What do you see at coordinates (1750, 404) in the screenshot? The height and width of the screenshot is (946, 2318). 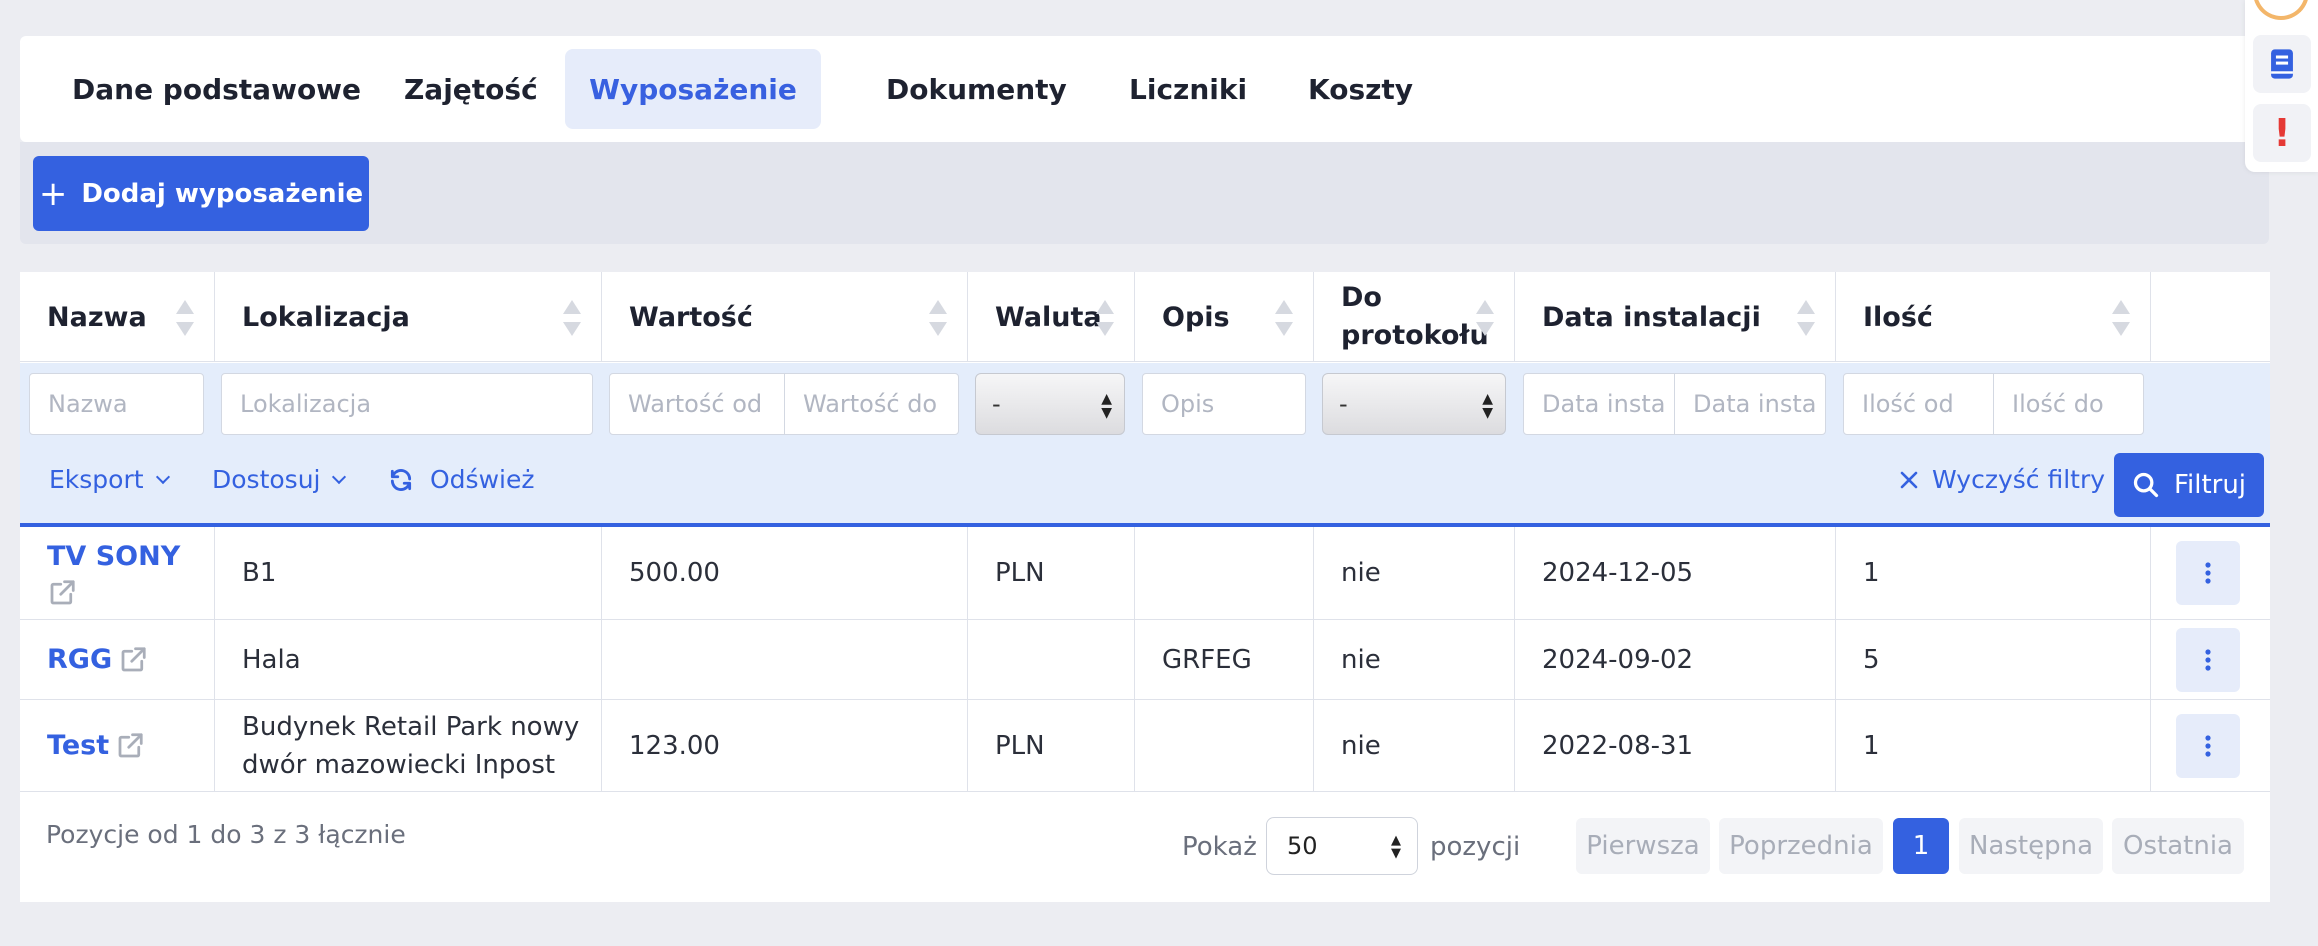 I see `filter-data-do-input: Data insta` at bounding box center [1750, 404].